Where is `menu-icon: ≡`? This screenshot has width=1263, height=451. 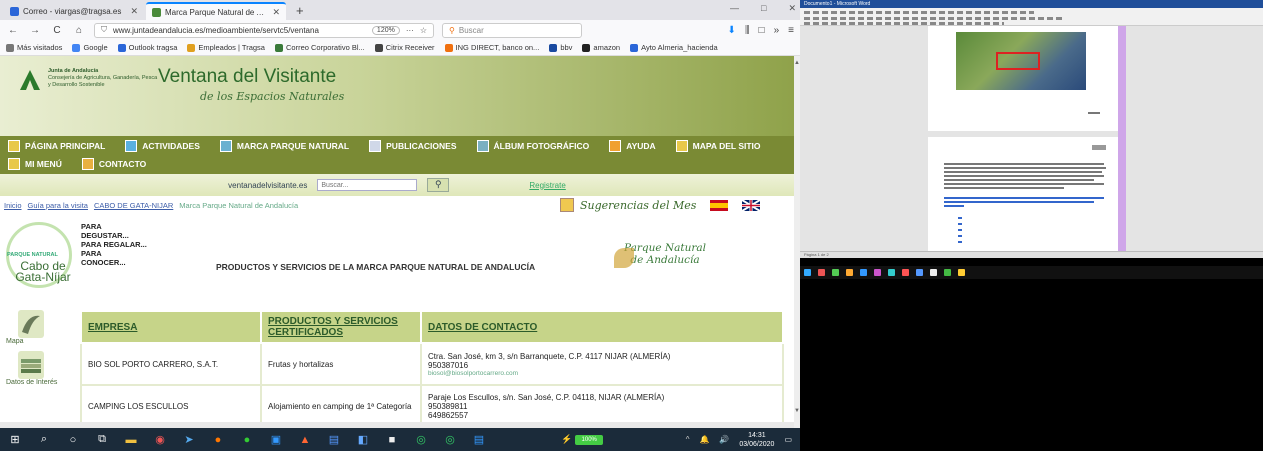
menu-icon: ≡ is located at coordinates (791, 30).